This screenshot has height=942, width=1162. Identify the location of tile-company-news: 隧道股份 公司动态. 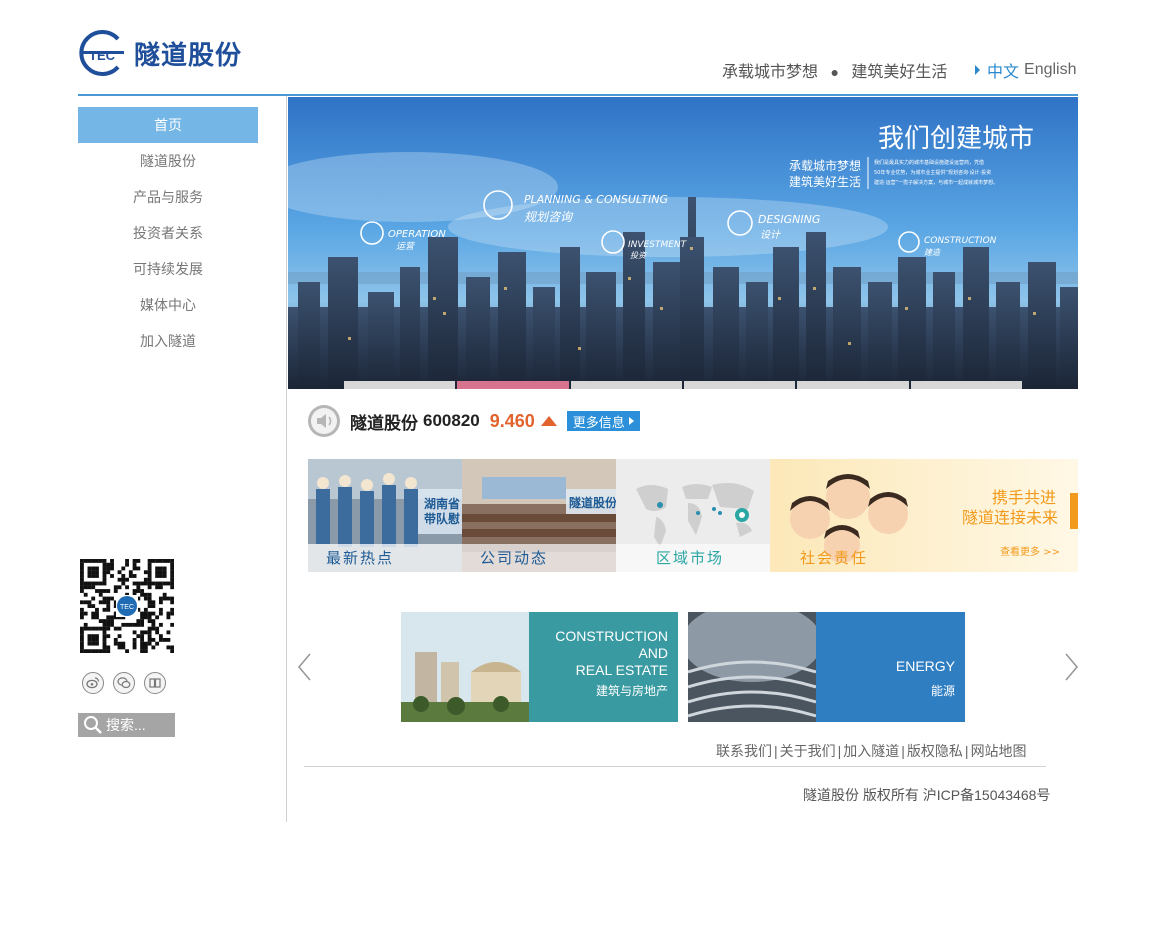
(539, 515).